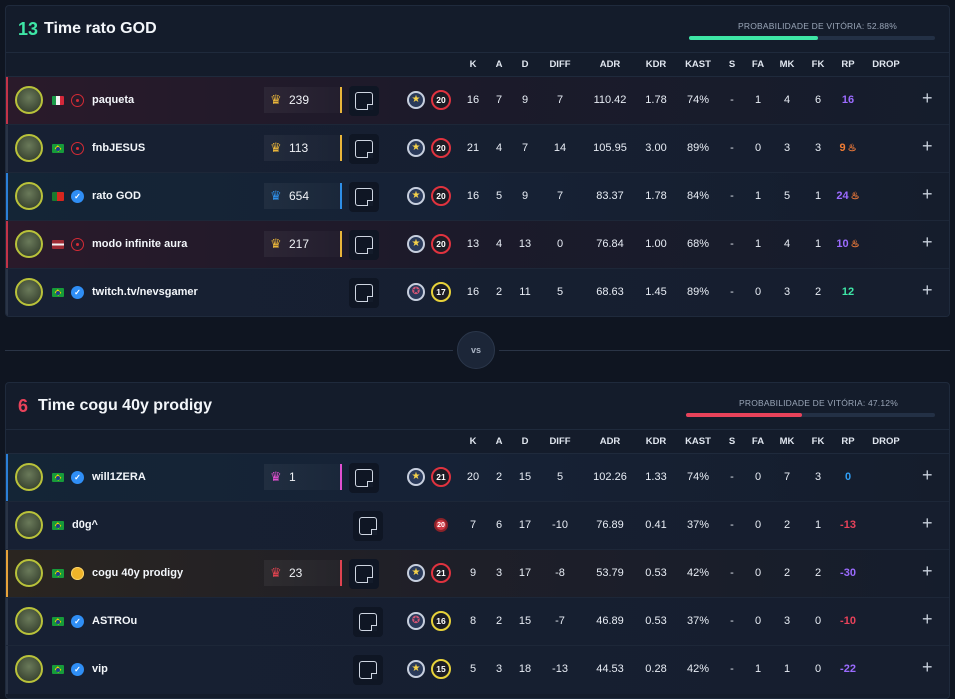  What do you see at coordinates (473, 621) in the screenshot?
I see `stat-k: 8` at bounding box center [473, 621].